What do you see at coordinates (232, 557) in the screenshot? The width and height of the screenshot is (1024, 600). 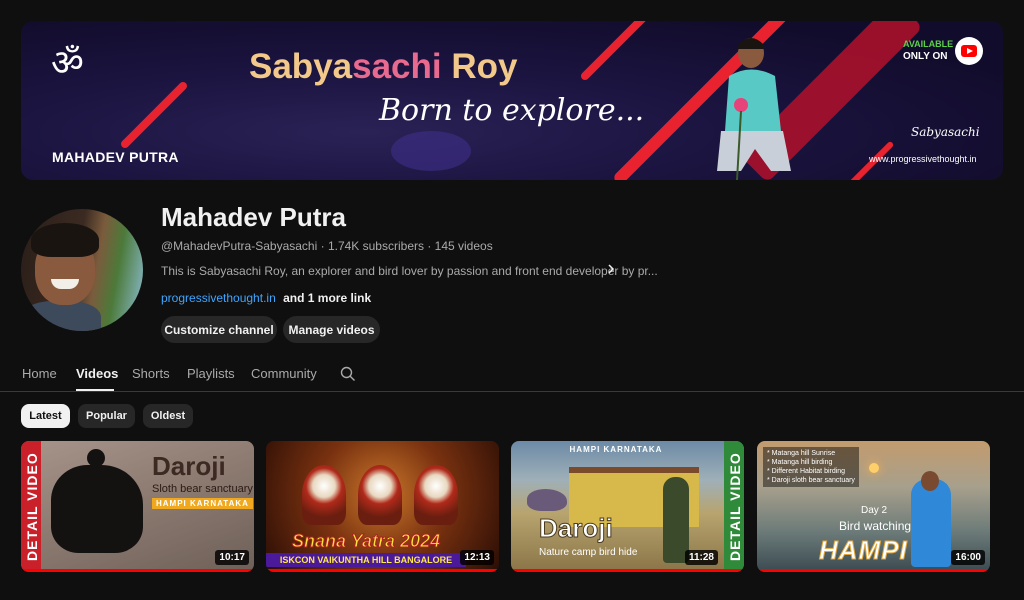 I see `video-duration: 10:17` at bounding box center [232, 557].